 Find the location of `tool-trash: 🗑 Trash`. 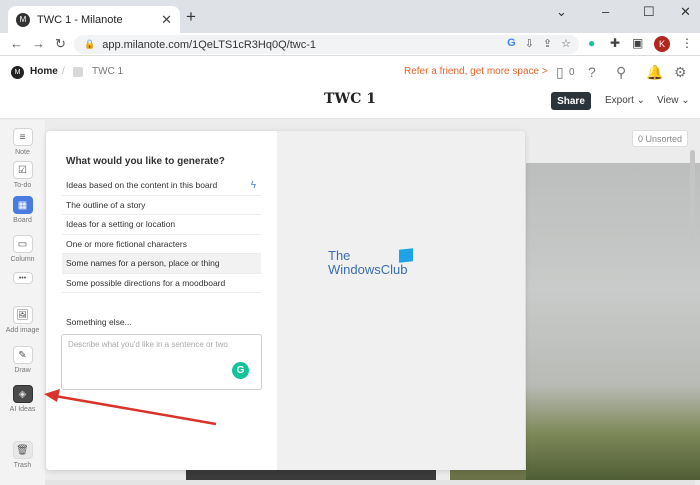

tool-trash: 🗑 Trash is located at coordinates (22, 455).